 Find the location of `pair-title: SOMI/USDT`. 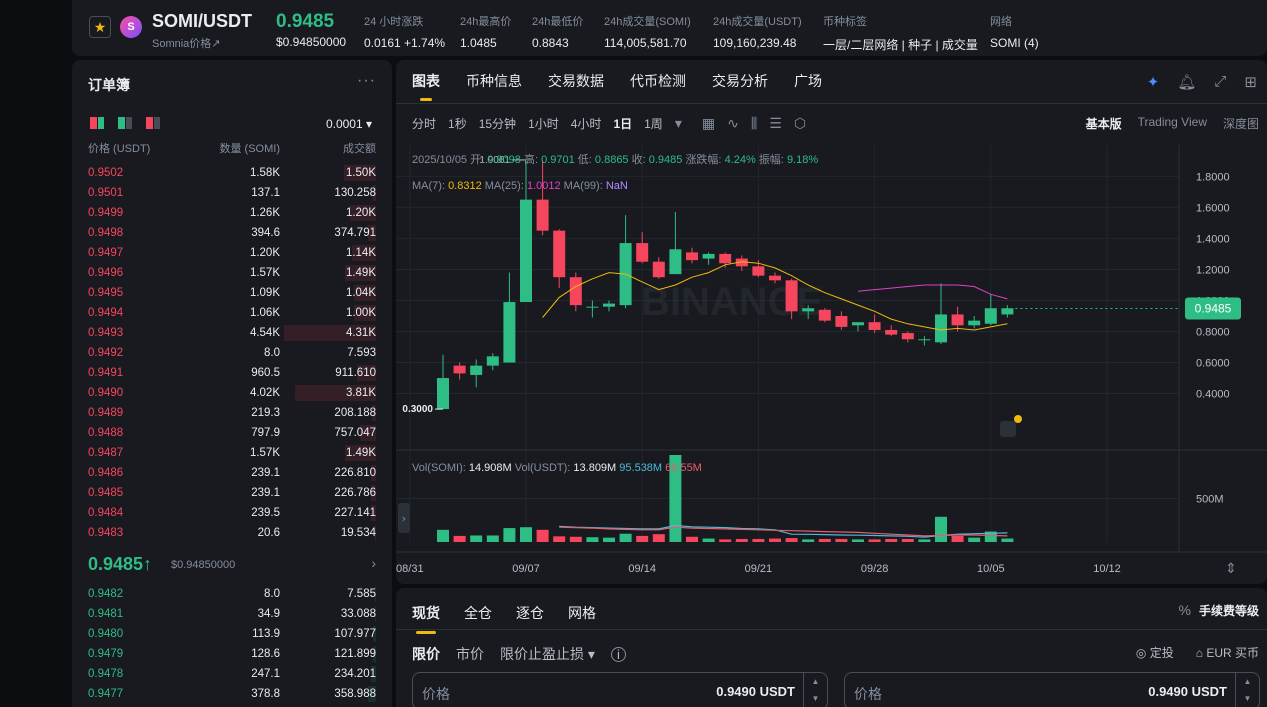

pair-title: SOMI/USDT is located at coordinates (202, 21).